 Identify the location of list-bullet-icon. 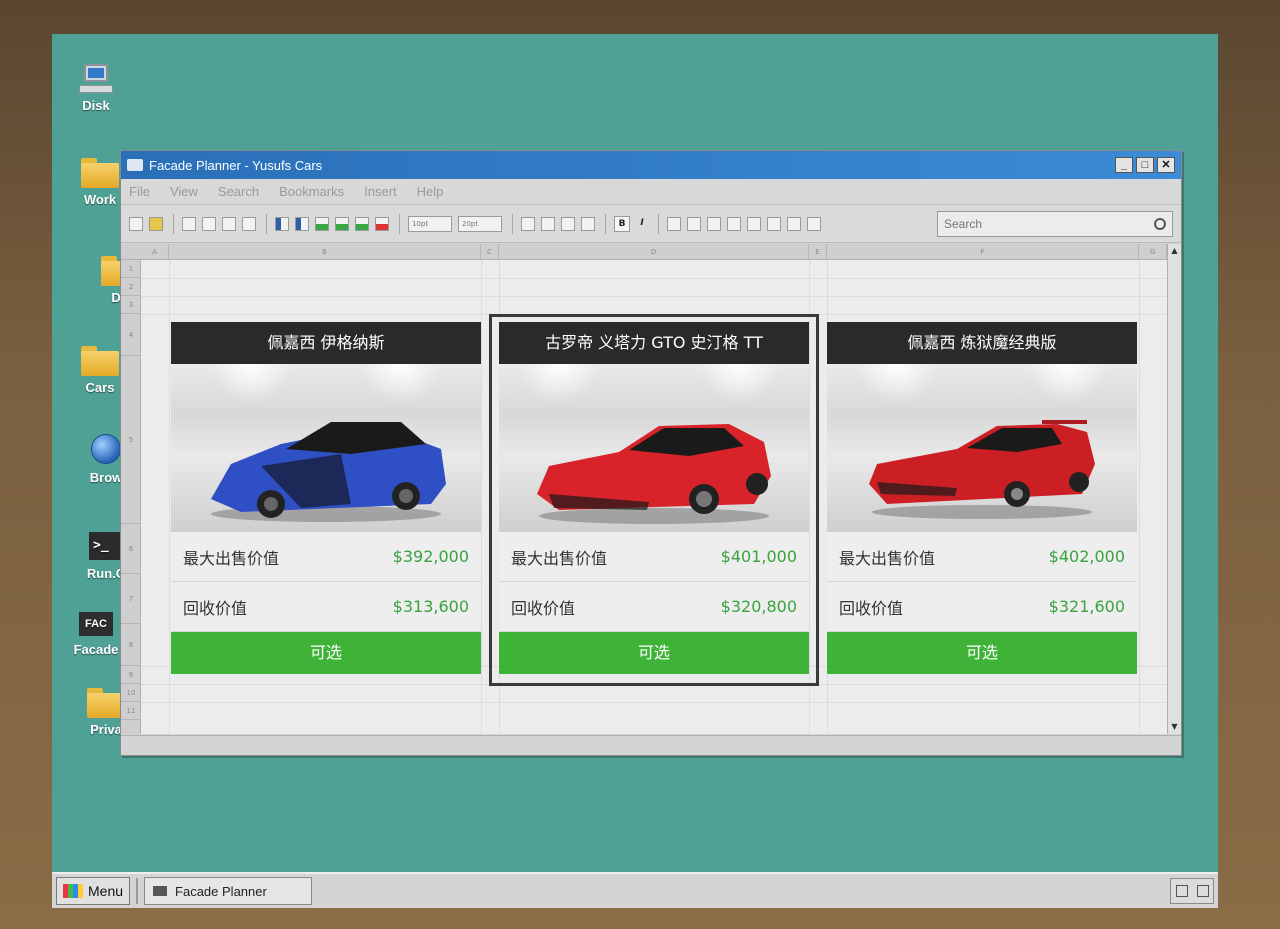
(694, 223).